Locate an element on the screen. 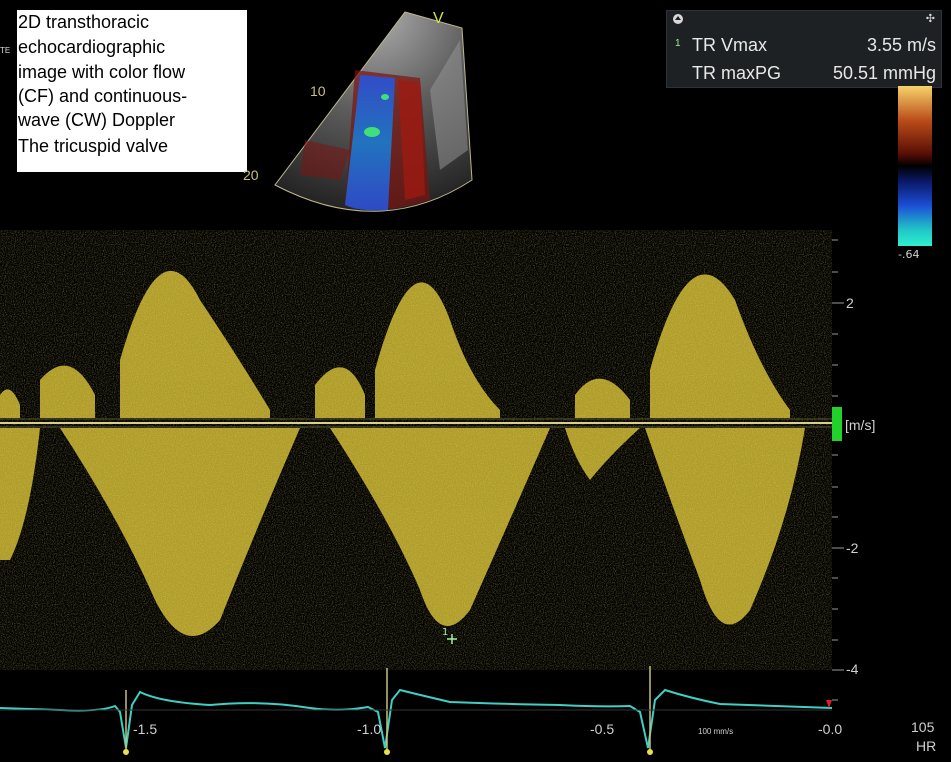 The image size is (951, 762). measurement-row-tr-maxpg: TR maxPG 50.51 mmHg is located at coordinates (804, 73).